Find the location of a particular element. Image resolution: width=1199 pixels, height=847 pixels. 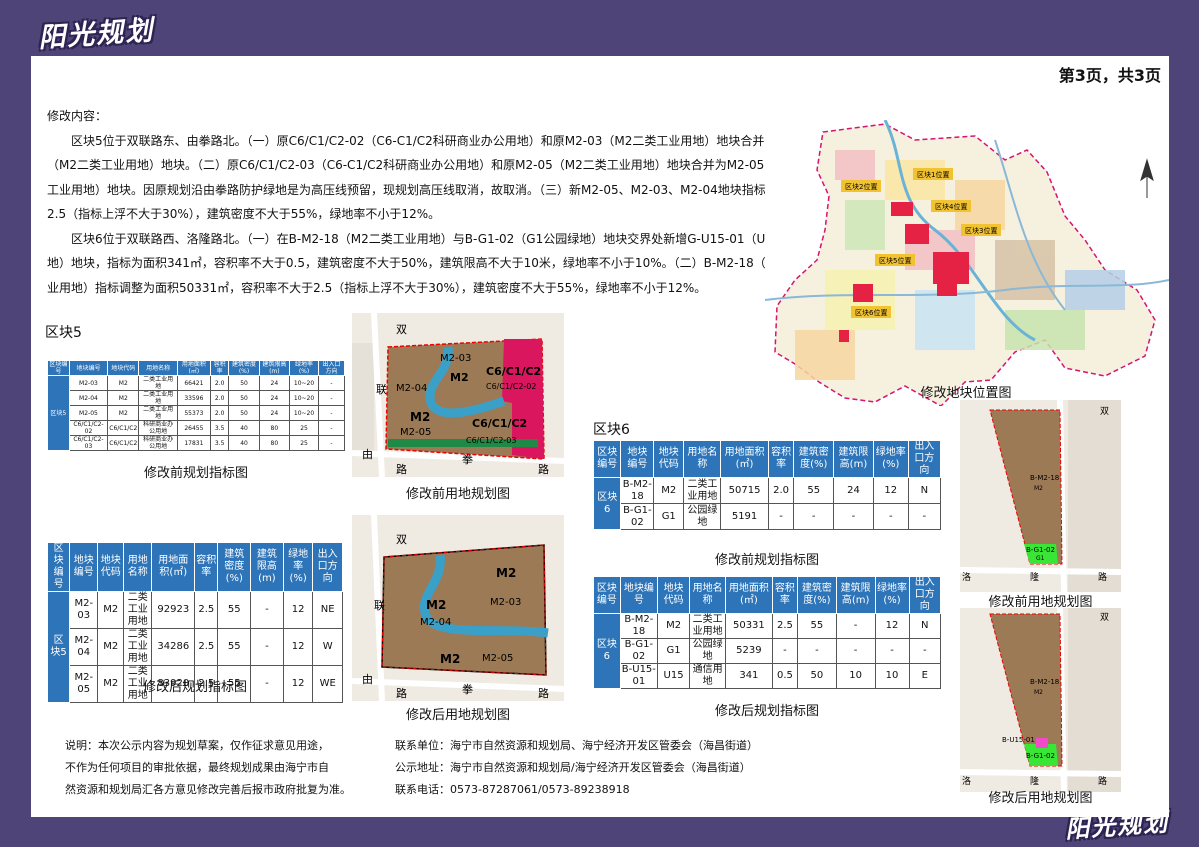

b6-before-road-n: 双 is located at coordinates (1104, 411).